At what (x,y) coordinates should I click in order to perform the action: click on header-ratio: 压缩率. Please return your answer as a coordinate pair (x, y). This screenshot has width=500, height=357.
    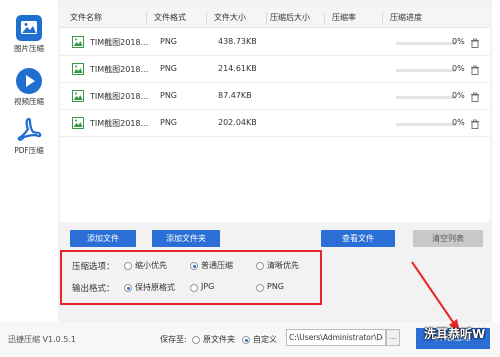
    Looking at the image, I should click on (344, 17).